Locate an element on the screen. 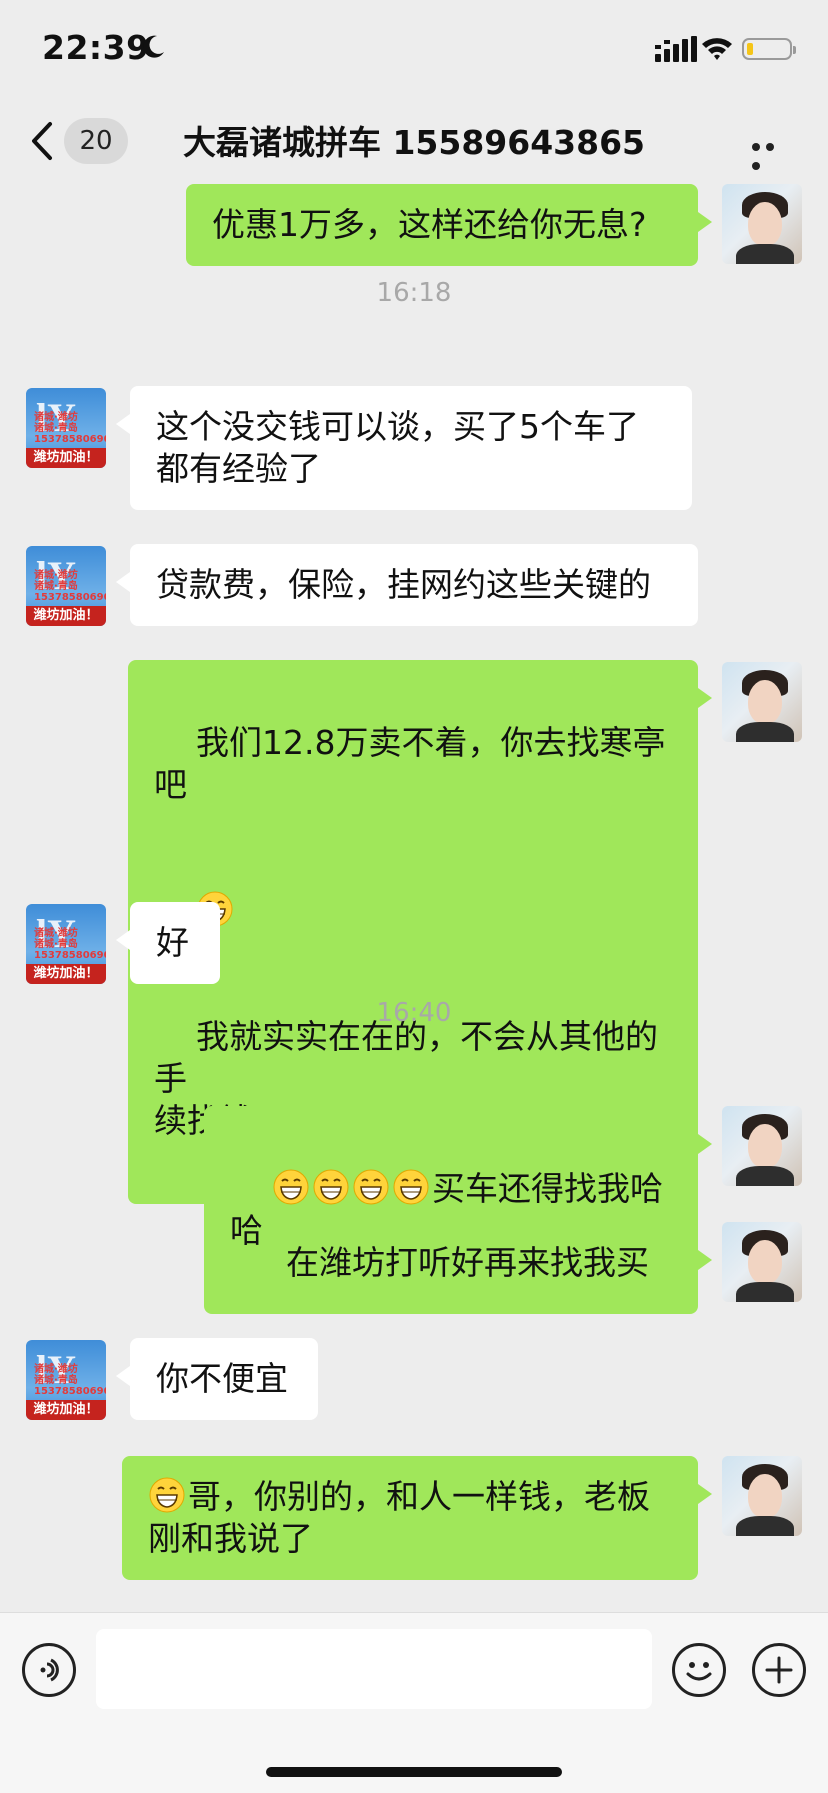 This screenshot has width=828, height=1793. message-bubble-sent: 在潍坊打听好再来找我买 is located at coordinates (486, 1263).